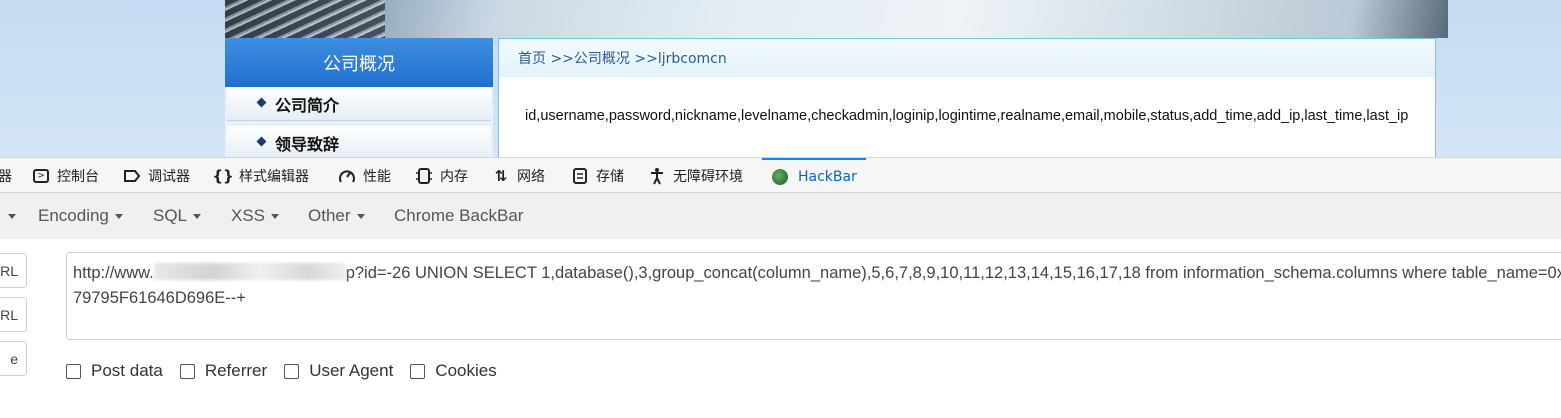  What do you see at coordinates (359, 143) in the screenshot?
I see `sidebar-item-leader-speech: 领导致辞` at bounding box center [359, 143].